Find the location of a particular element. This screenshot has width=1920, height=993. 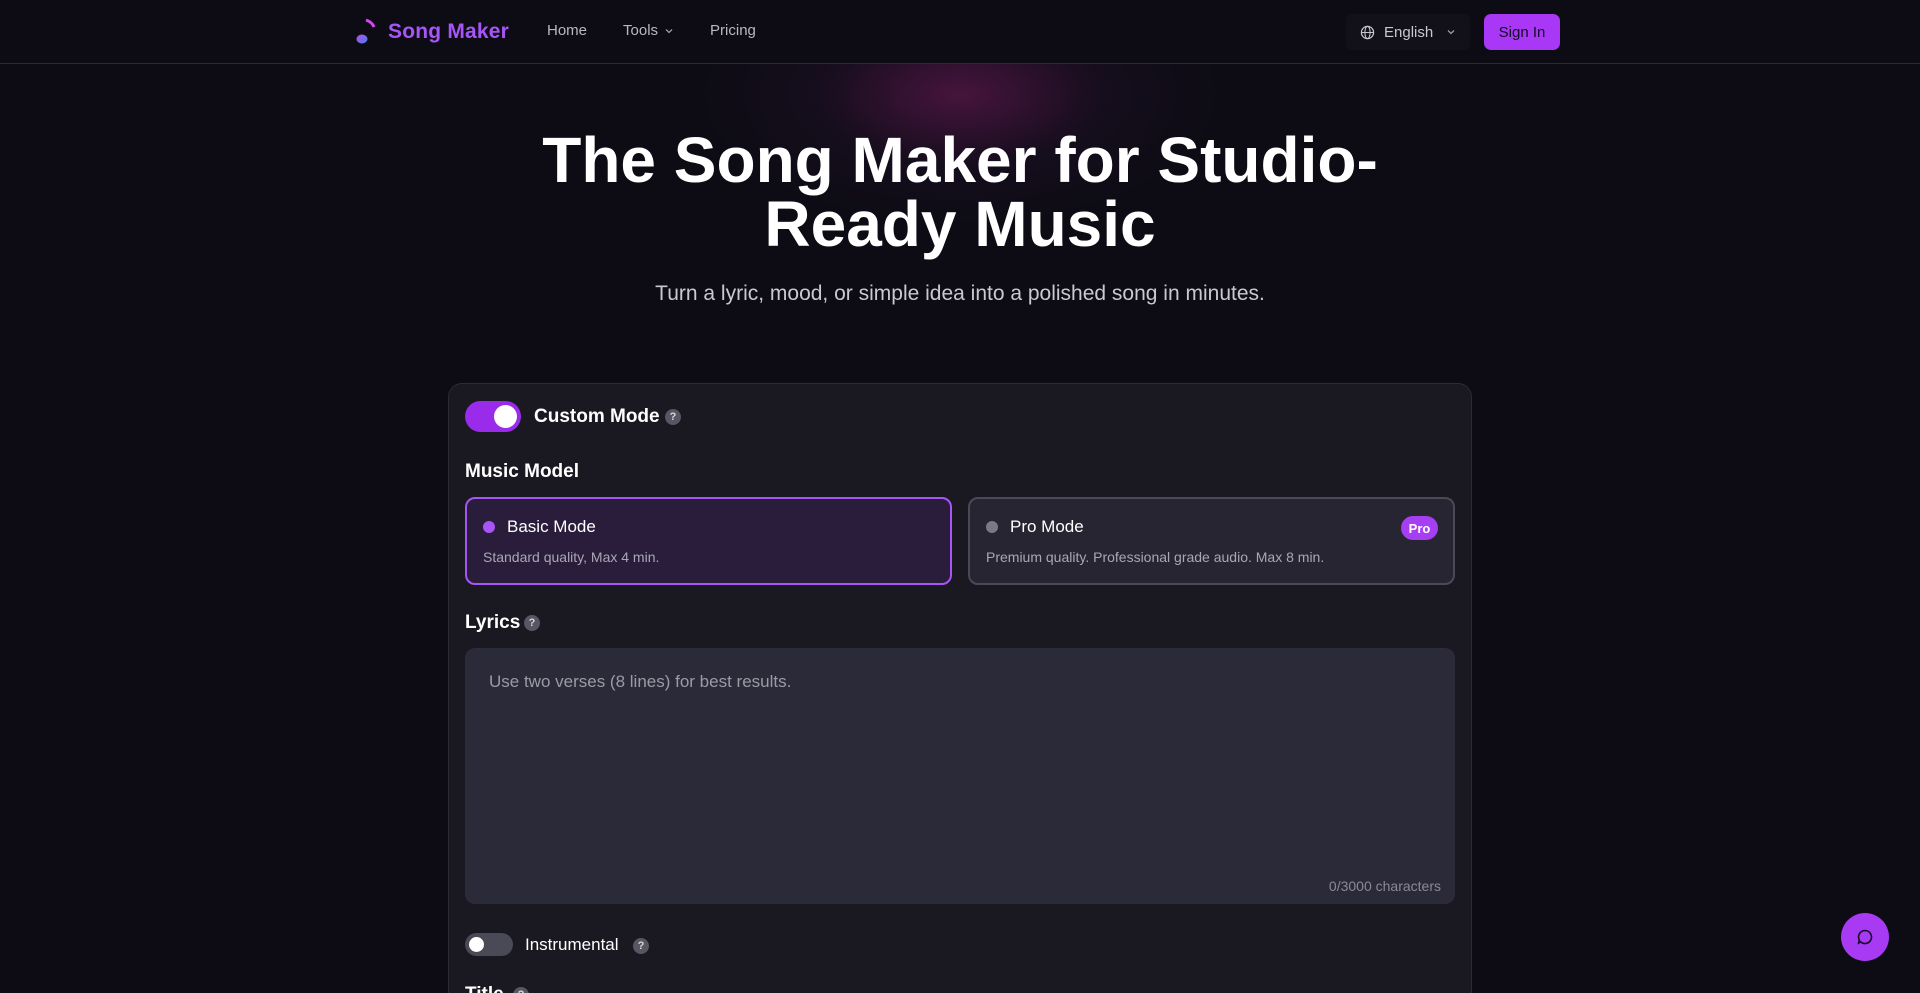

nav-link-home: Home is located at coordinates (567, 30).